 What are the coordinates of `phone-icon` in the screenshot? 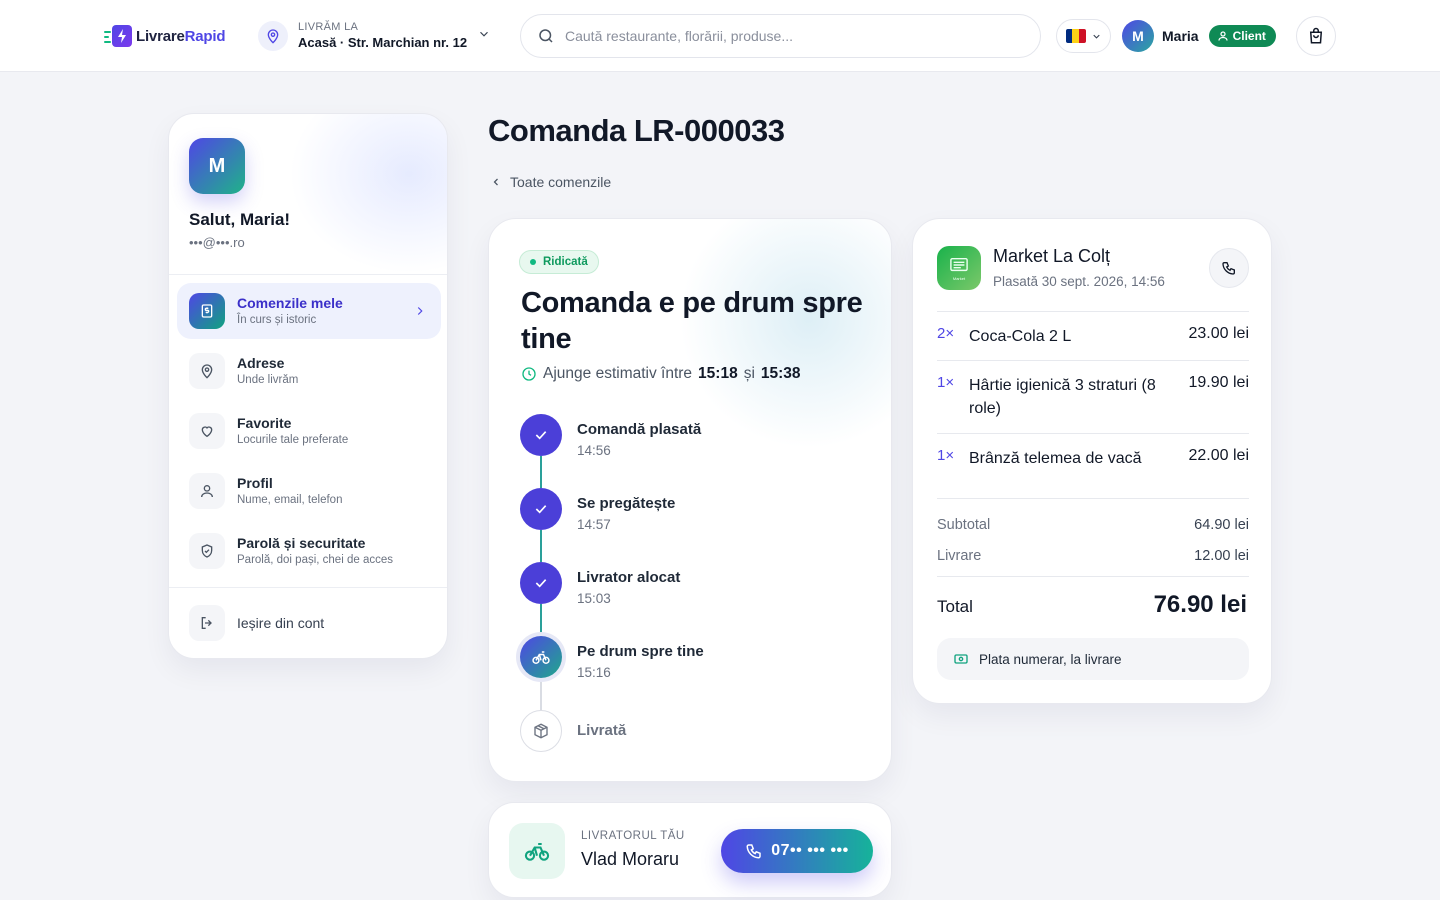 It's located at (1228, 268).